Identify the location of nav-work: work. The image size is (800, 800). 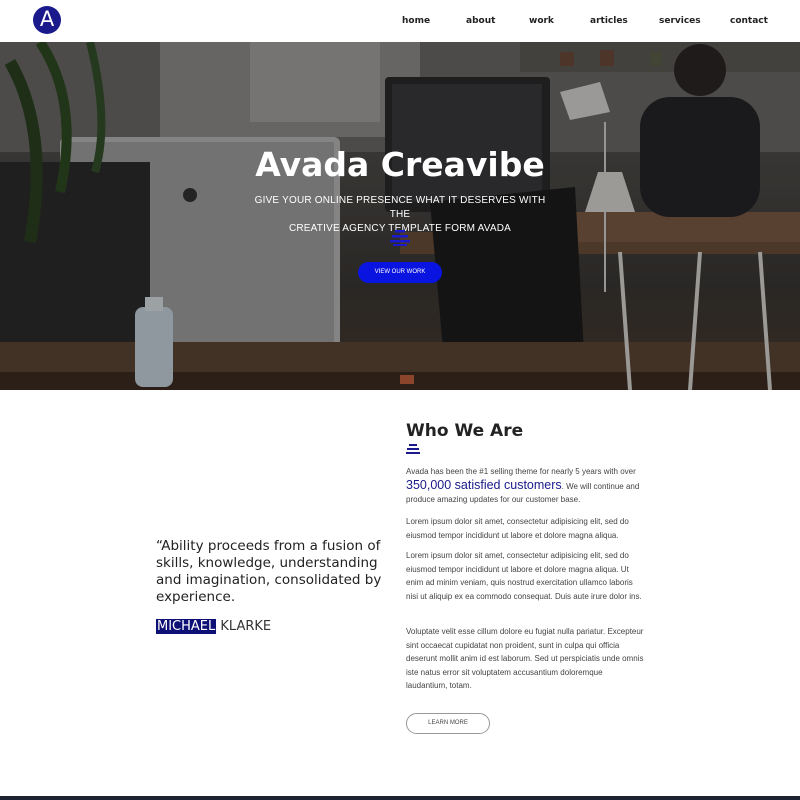
(541, 21).